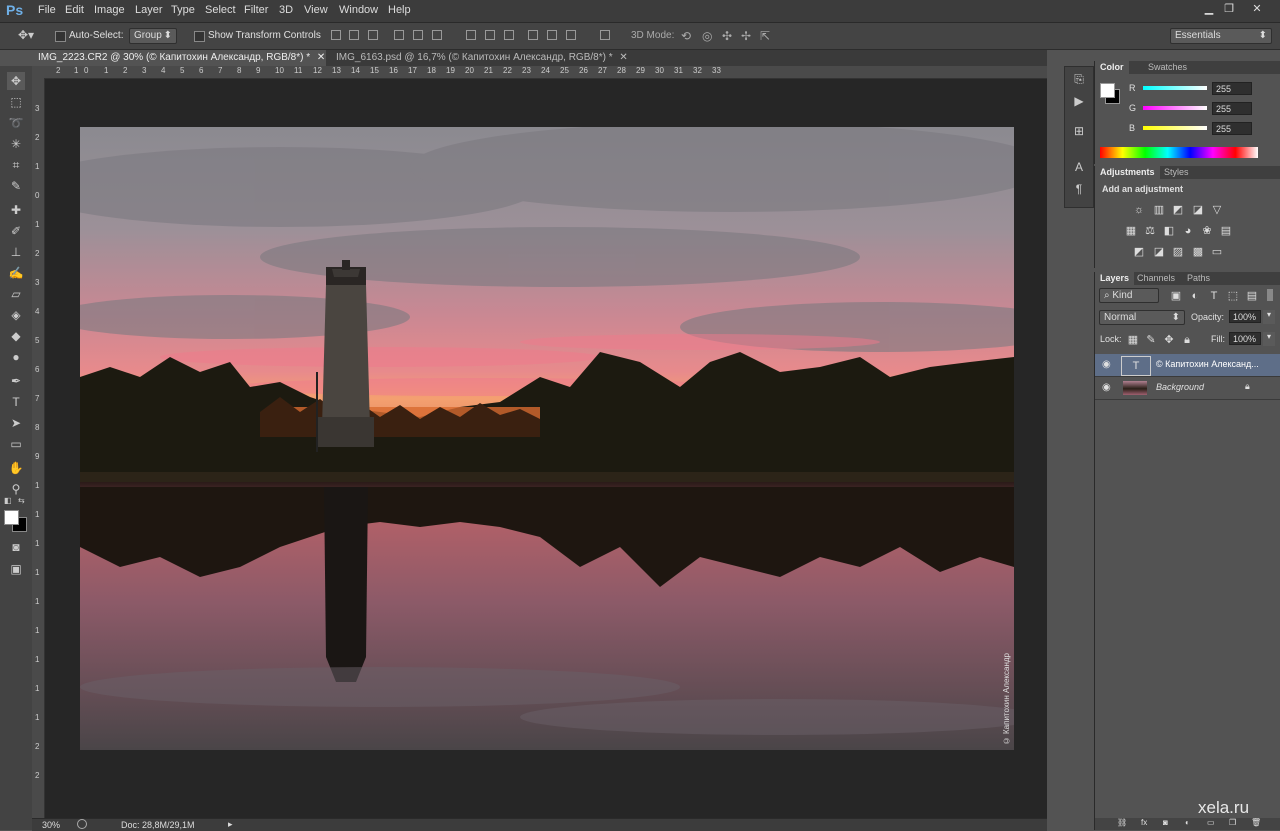  I want to click on layer-row-background: ◉ Background 🔒︎, so click(1187, 388).